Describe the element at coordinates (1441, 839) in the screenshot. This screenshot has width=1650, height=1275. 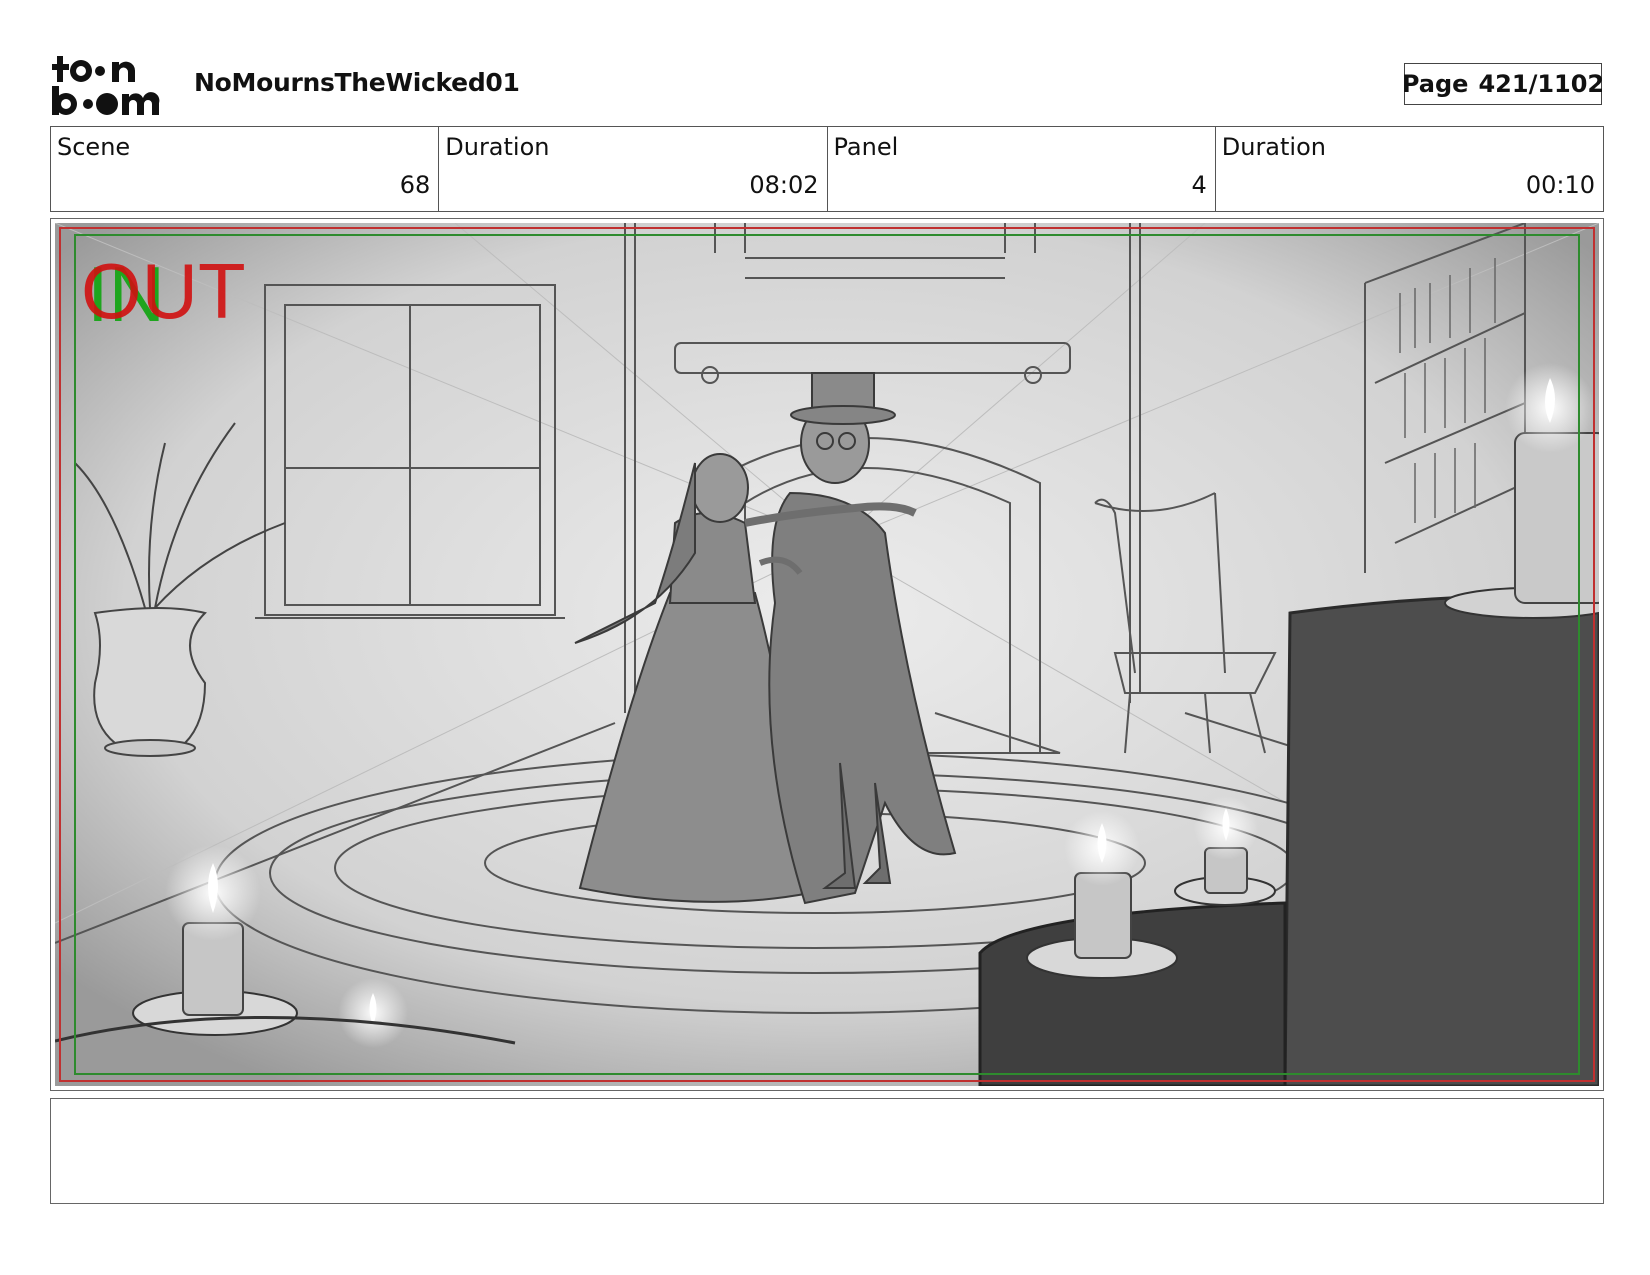
I see `dark-cabinet` at that location.